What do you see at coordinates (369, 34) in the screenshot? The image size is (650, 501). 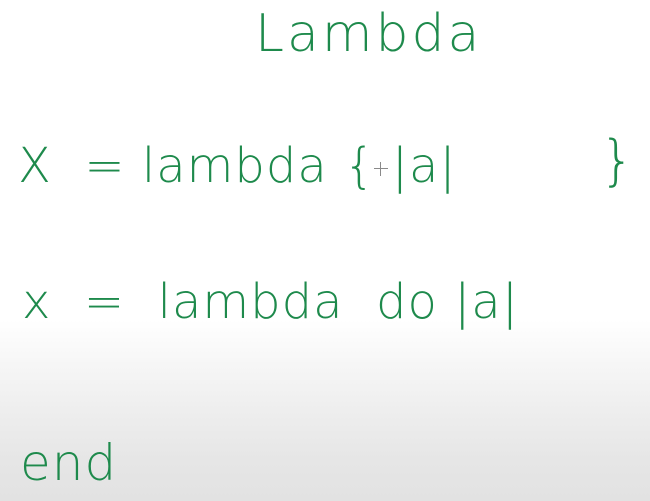 I see `heading-lambda: Lambda` at bounding box center [369, 34].